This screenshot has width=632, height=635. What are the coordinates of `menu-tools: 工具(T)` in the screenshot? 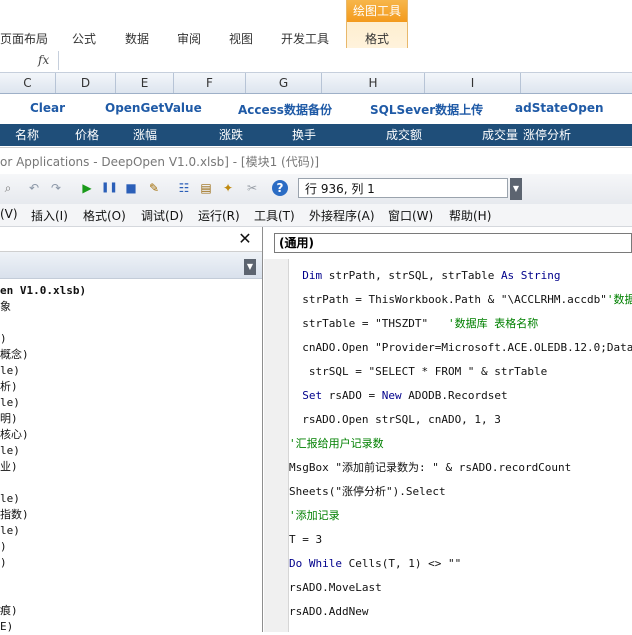 It's located at (274, 215).